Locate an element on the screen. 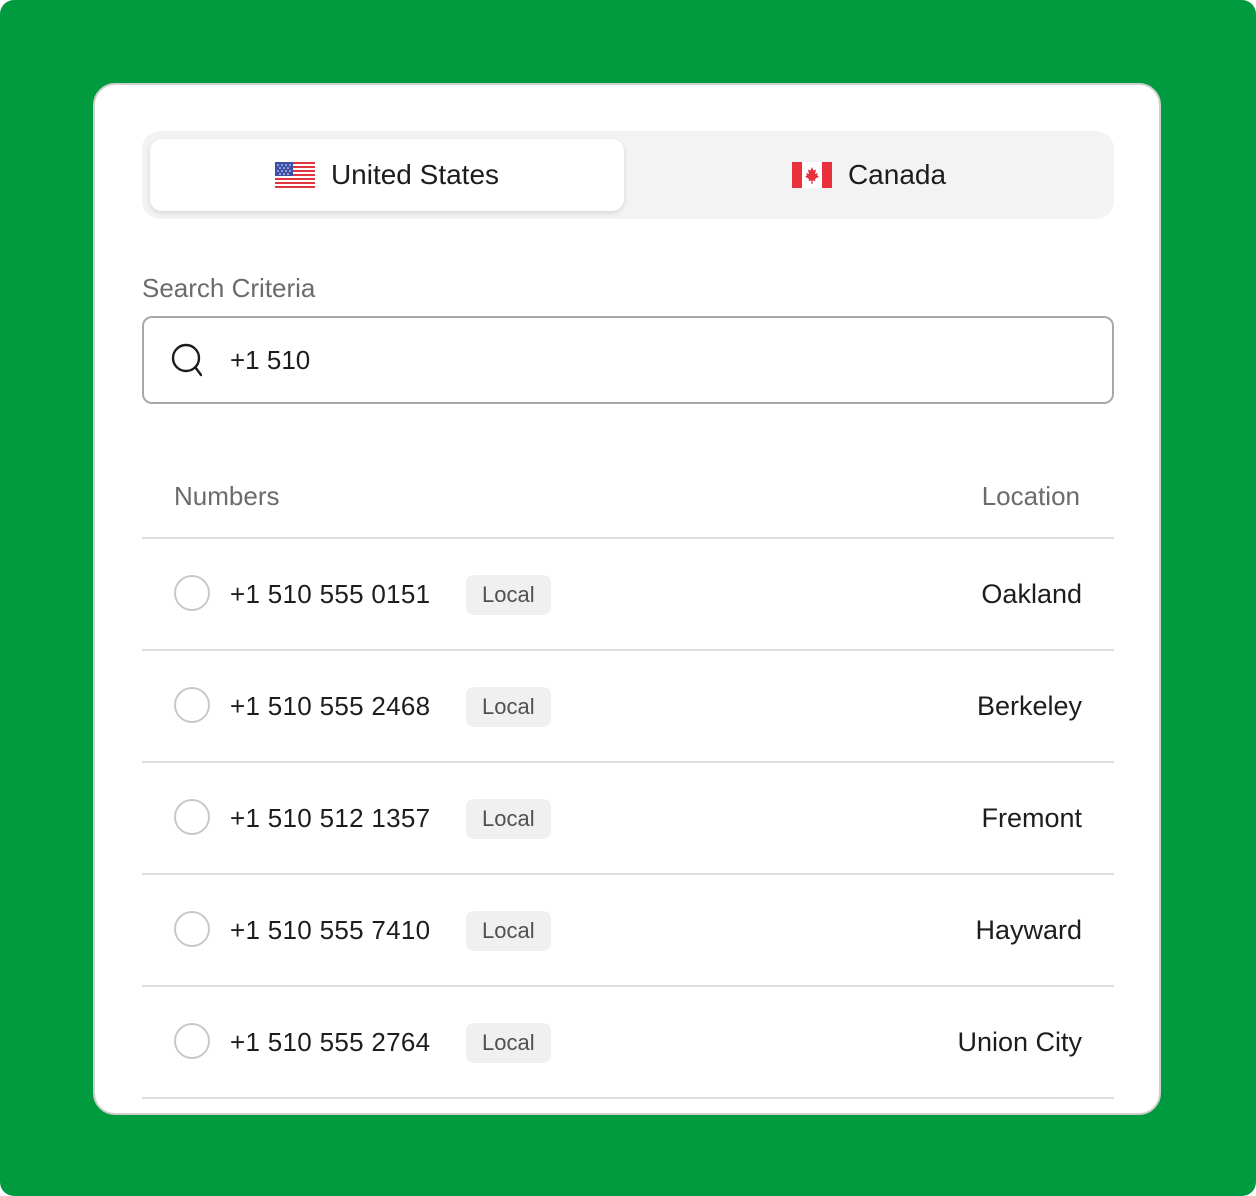 The height and width of the screenshot is (1196, 1256). table-row: +1 510 512 1357 Local Fremont is located at coordinates (628, 819).